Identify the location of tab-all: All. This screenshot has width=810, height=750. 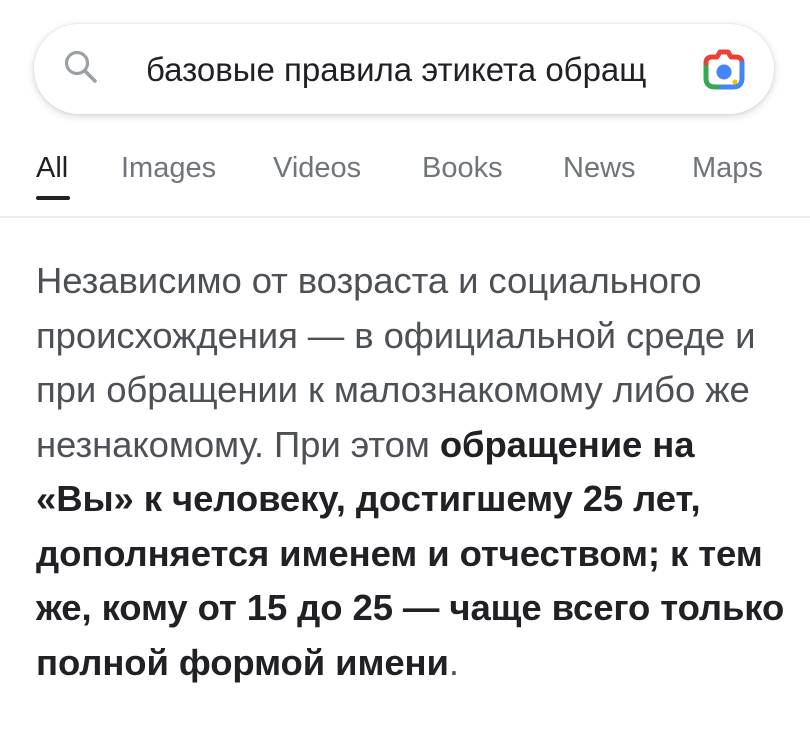
(52, 168).